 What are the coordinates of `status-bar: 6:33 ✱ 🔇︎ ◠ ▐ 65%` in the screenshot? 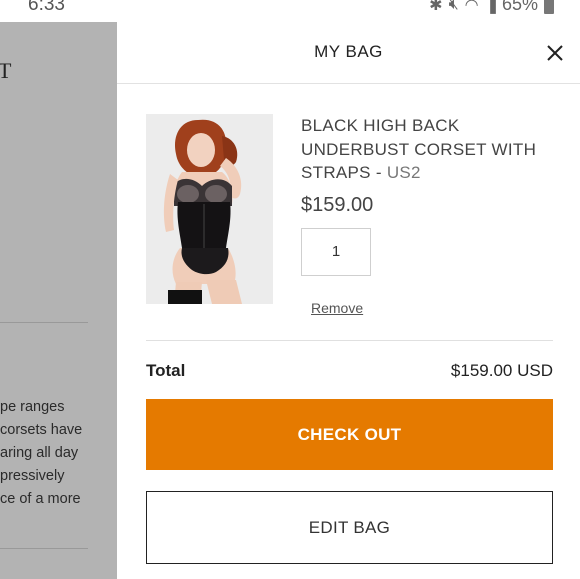 It's located at (290, 11).